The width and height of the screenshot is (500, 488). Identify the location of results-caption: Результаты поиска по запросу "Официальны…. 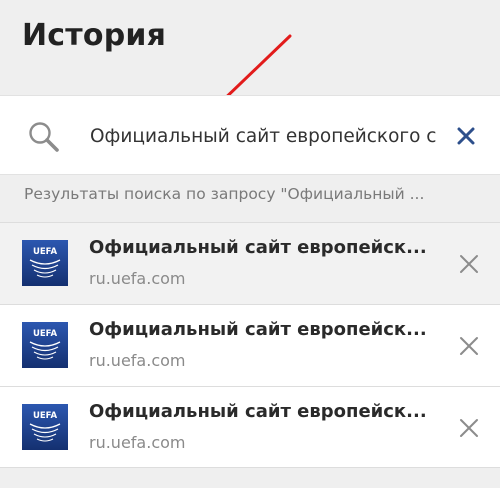
(224, 194).